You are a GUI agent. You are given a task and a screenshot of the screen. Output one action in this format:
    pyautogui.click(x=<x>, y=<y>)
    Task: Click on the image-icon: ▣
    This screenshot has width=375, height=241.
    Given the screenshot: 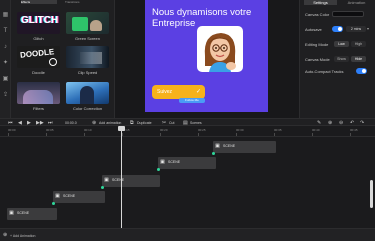 What is the action you would take?
    pyautogui.click(x=5, y=79)
    